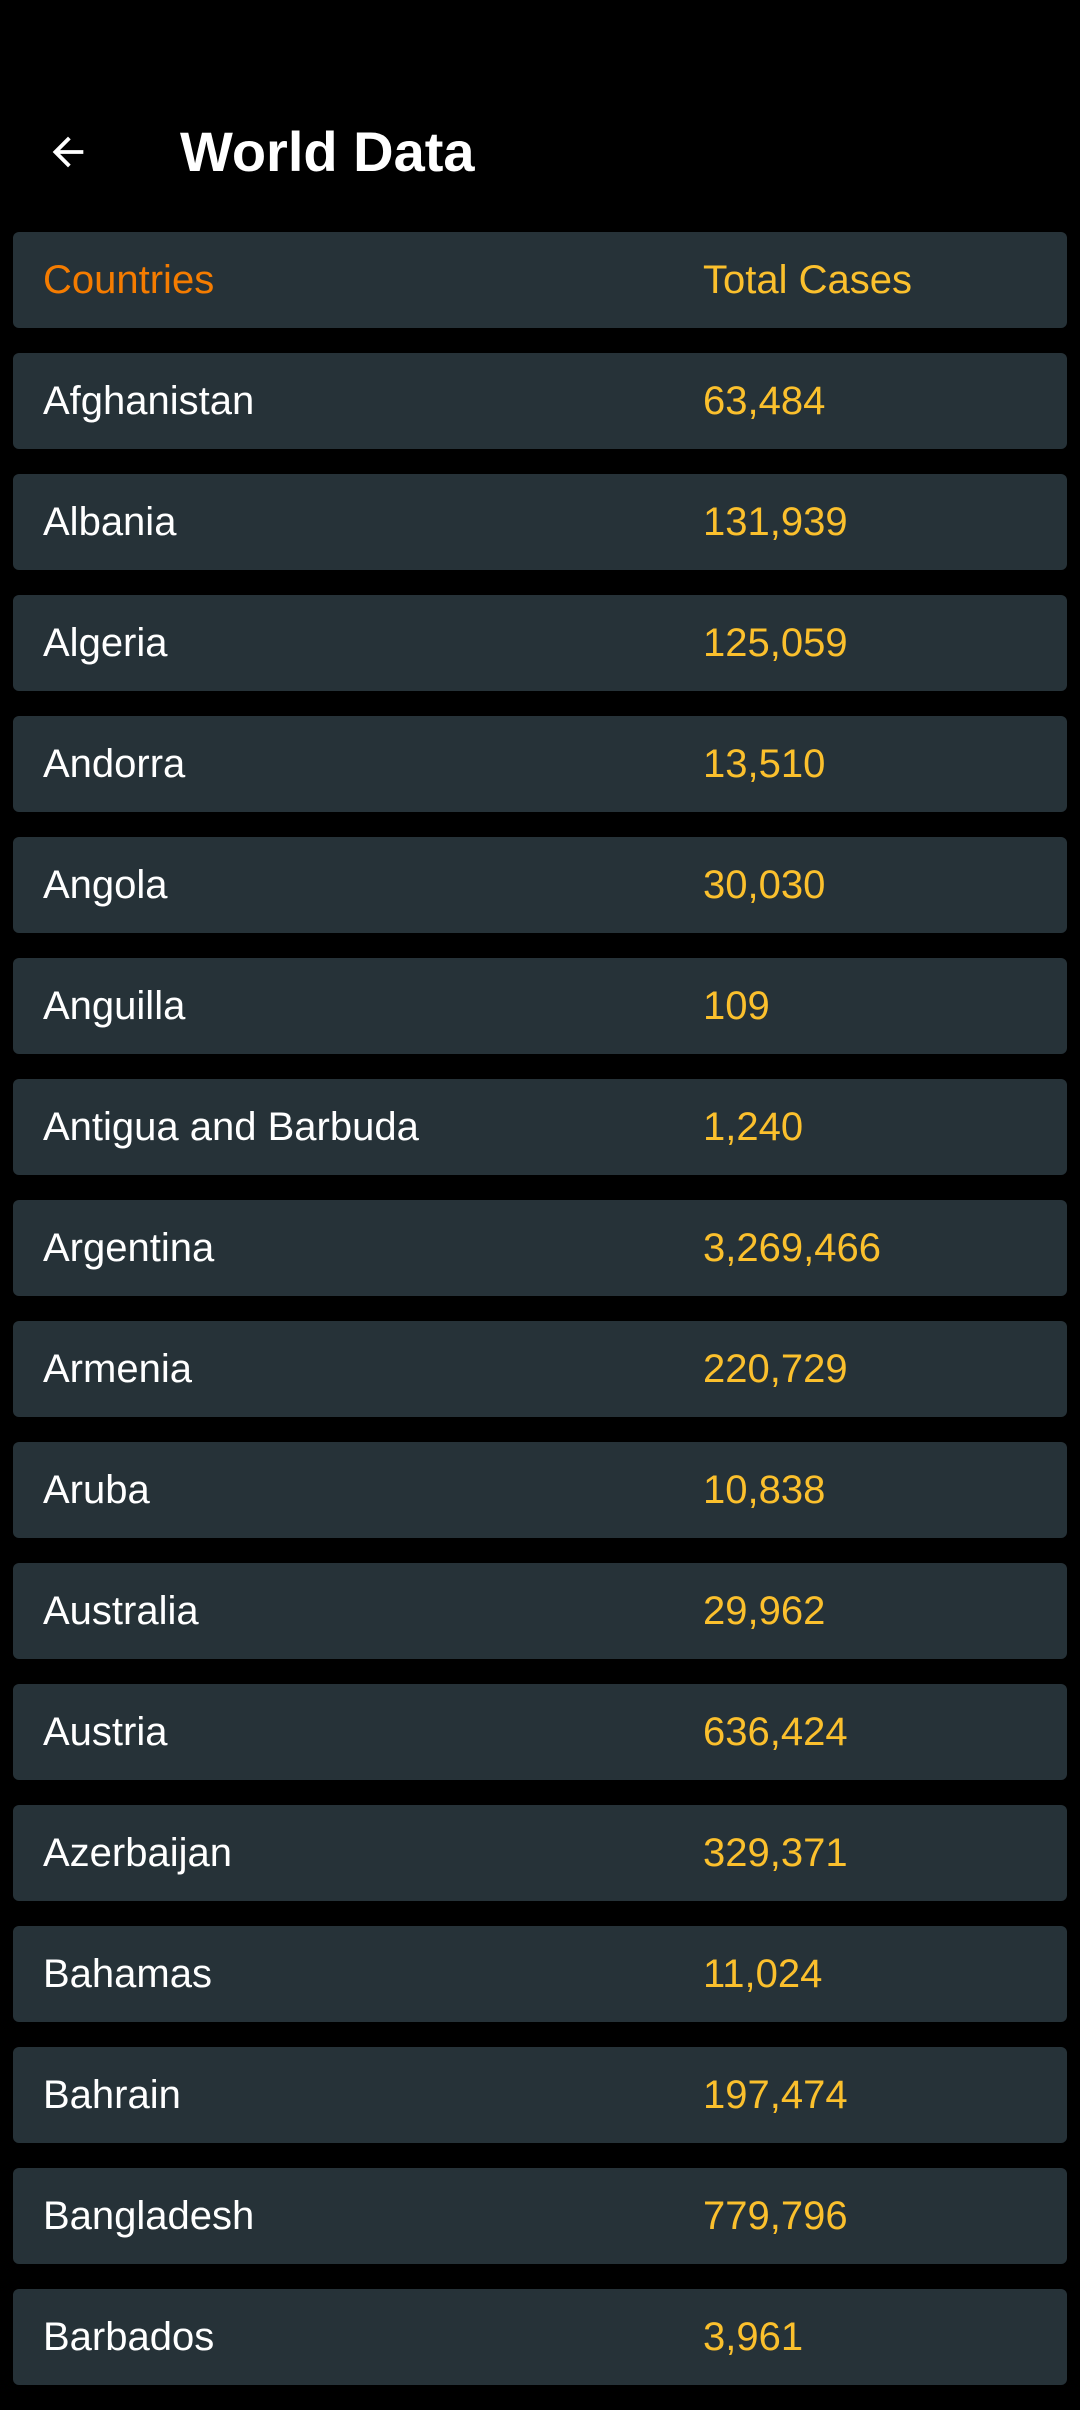 This screenshot has height=2410, width=1080. Describe the element at coordinates (775, 2095) in the screenshot. I see `total-cases-value: 197,474` at that location.